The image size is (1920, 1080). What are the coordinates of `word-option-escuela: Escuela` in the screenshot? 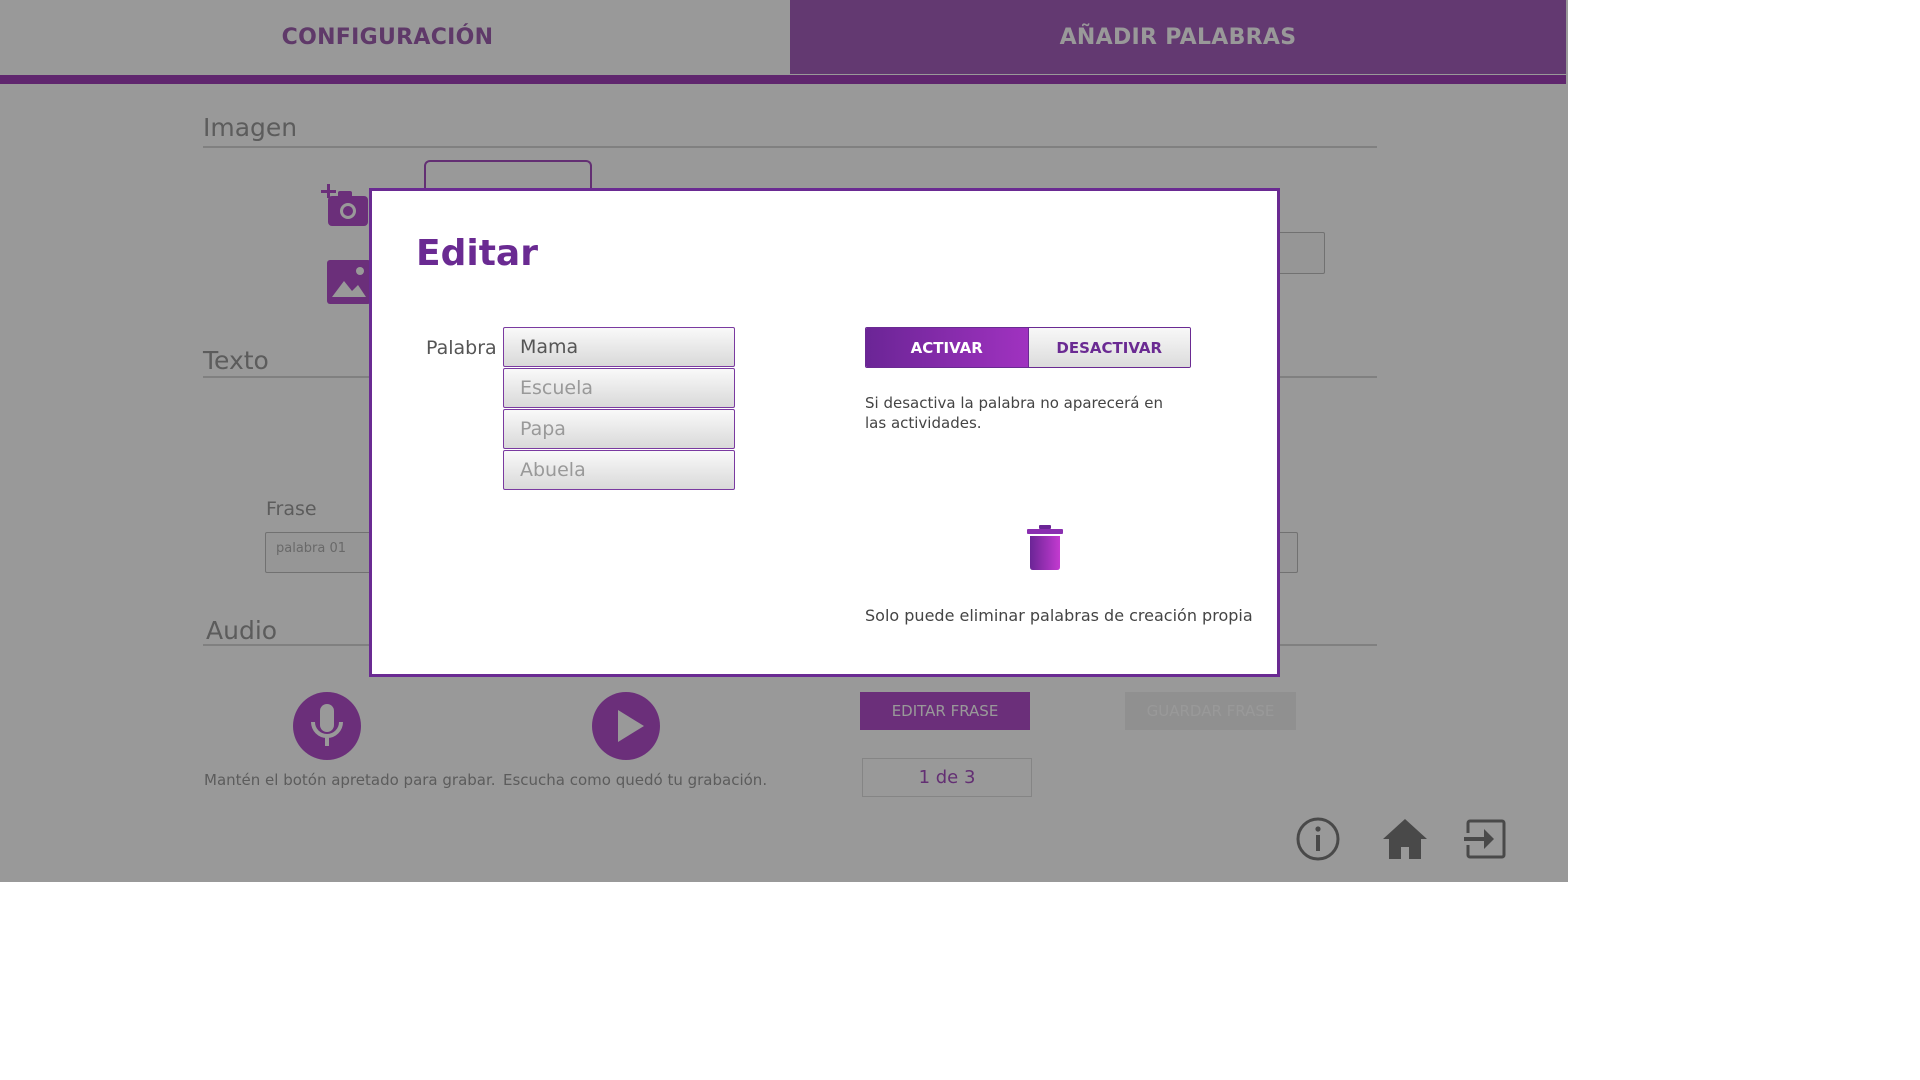 It's located at (619, 388).